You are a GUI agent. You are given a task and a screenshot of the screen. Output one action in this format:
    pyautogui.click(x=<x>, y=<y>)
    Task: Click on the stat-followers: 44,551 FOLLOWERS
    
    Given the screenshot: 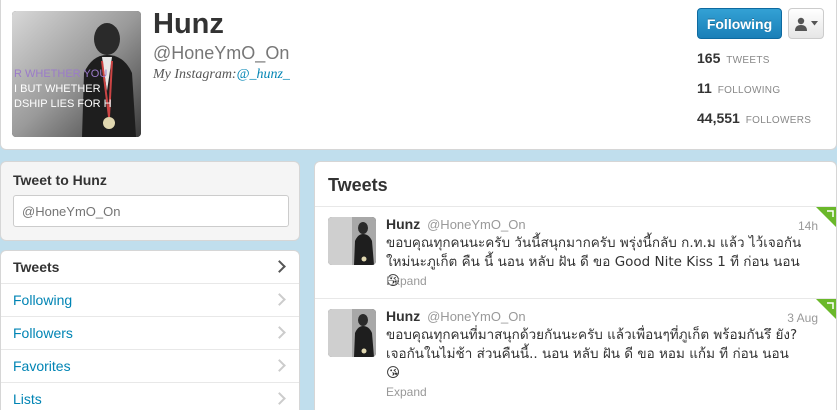 What is the action you would take?
    pyautogui.click(x=754, y=125)
    